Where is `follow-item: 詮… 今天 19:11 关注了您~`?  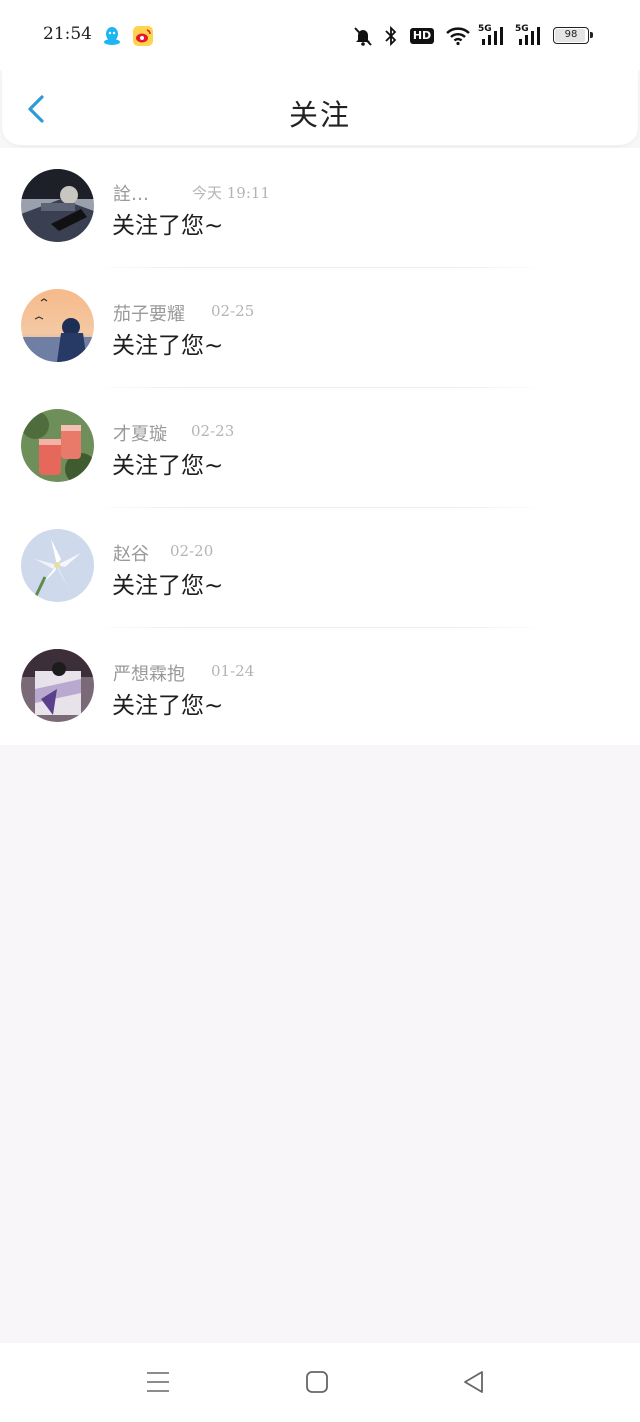
follow-item: 詮… 今天 19:11 关注了您~ is located at coordinates (320, 208).